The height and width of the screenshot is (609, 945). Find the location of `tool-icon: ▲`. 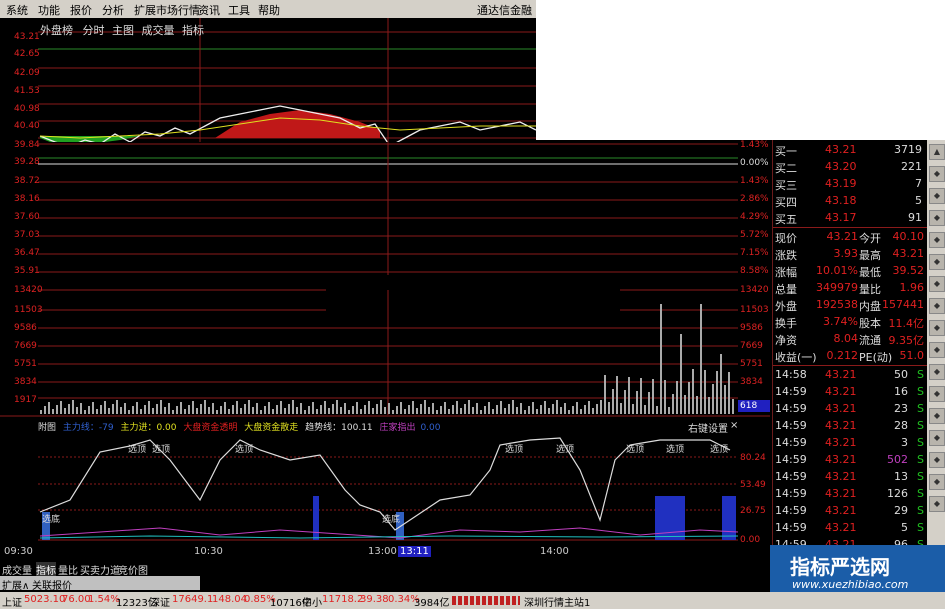

tool-icon: ▲ is located at coordinates (937, 152).